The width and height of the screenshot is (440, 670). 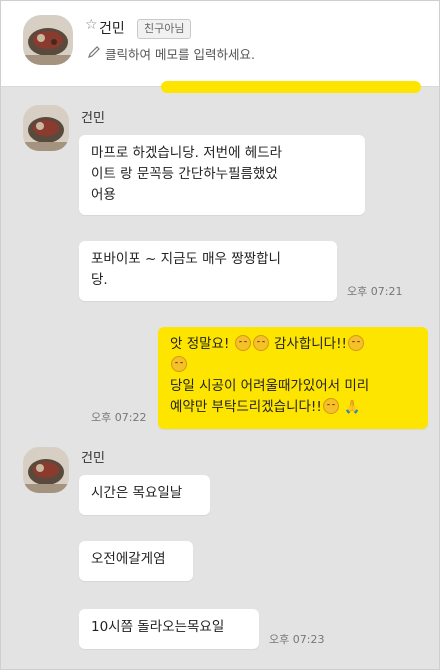 I want to click on not-friend-badge: 친구아님, so click(x=164, y=29).